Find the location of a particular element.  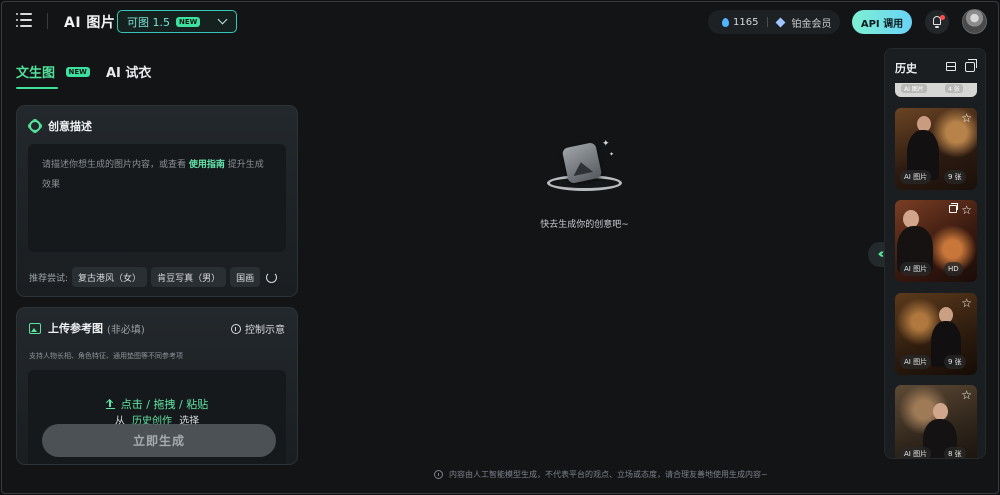

control-hint-button: 控制示意 is located at coordinates (258, 328).